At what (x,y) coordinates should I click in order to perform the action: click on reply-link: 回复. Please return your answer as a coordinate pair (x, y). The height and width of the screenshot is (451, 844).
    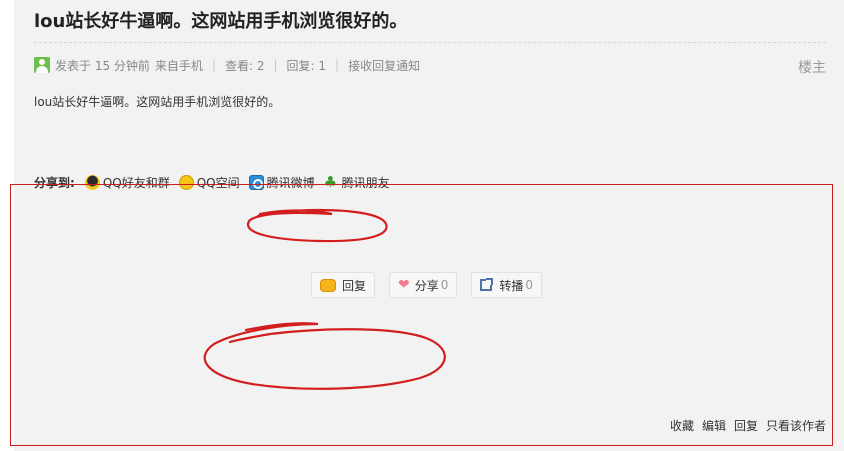
    Looking at the image, I should click on (746, 425).